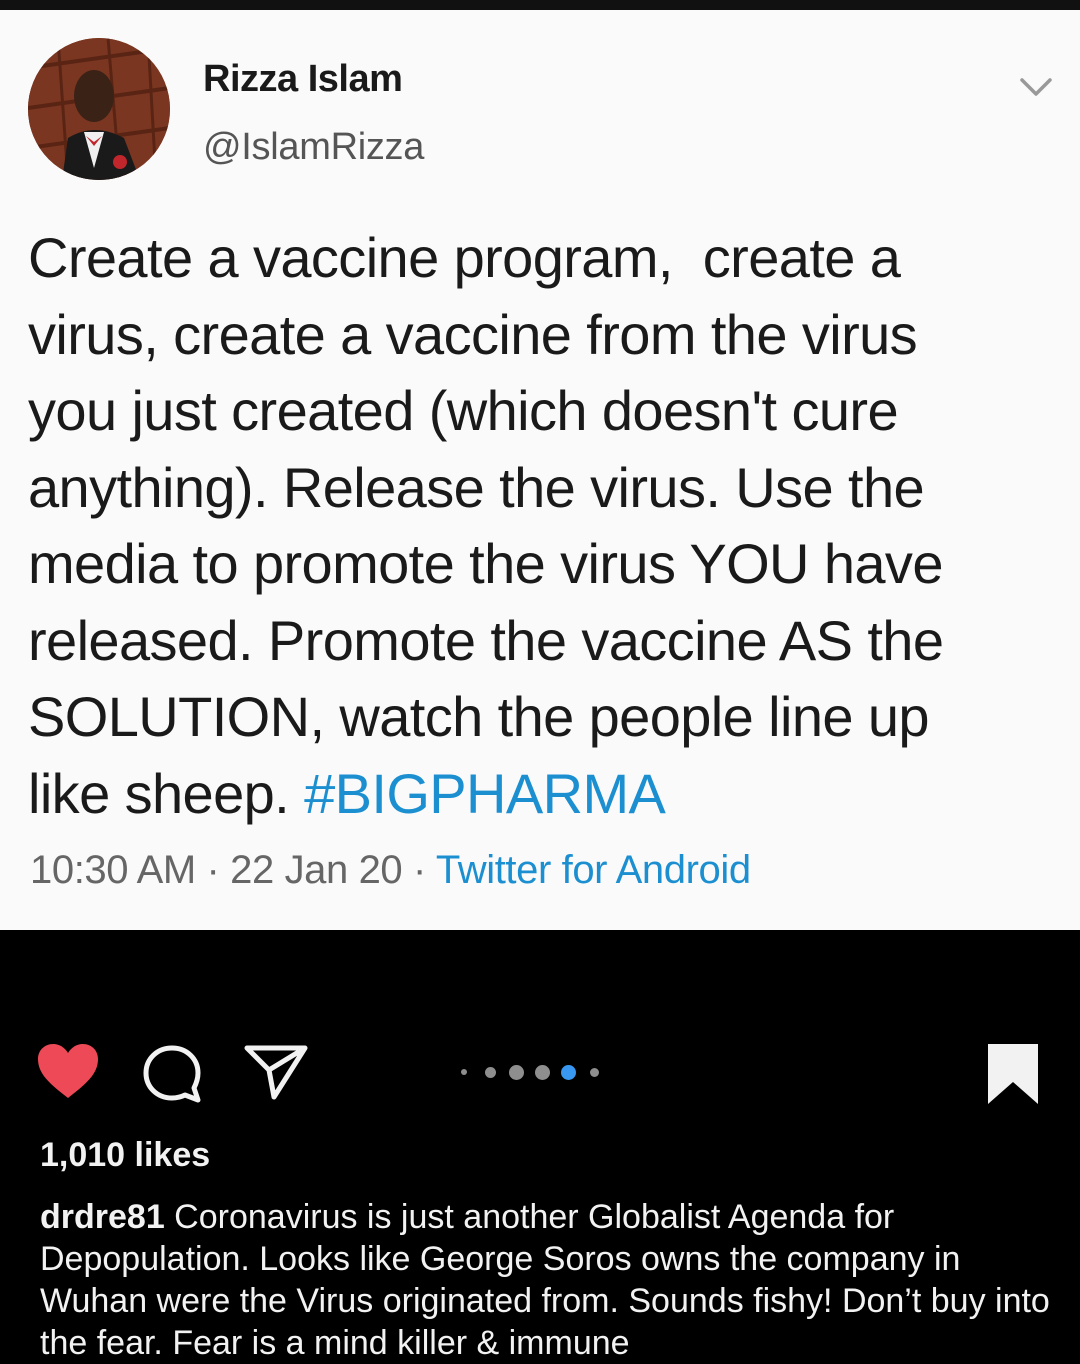 The height and width of the screenshot is (1364, 1080). Describe the element at coordinates (68, 1071) in the screenshot. I see `heart-icon` at that location.